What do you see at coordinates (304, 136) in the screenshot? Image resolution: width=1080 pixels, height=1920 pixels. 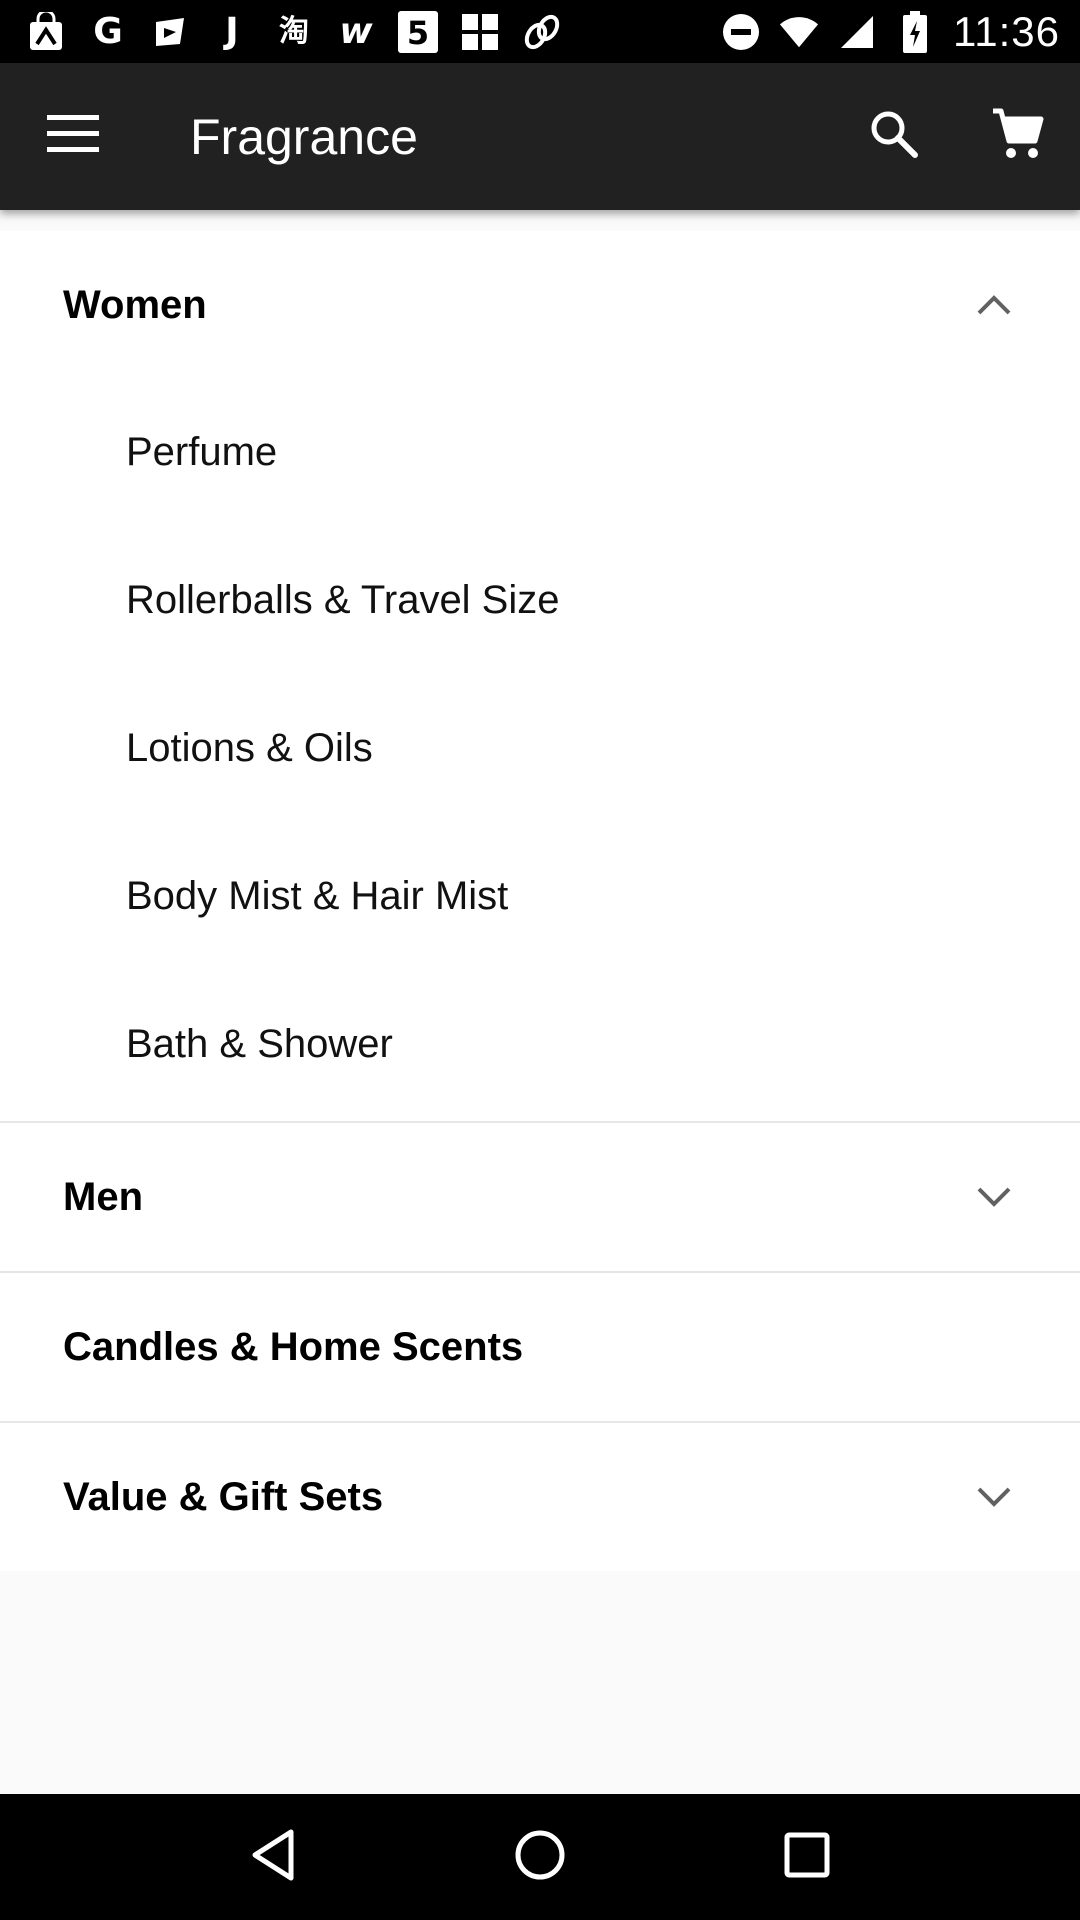 I see `page-title: Fragrance` at bounding box center [304, 136].